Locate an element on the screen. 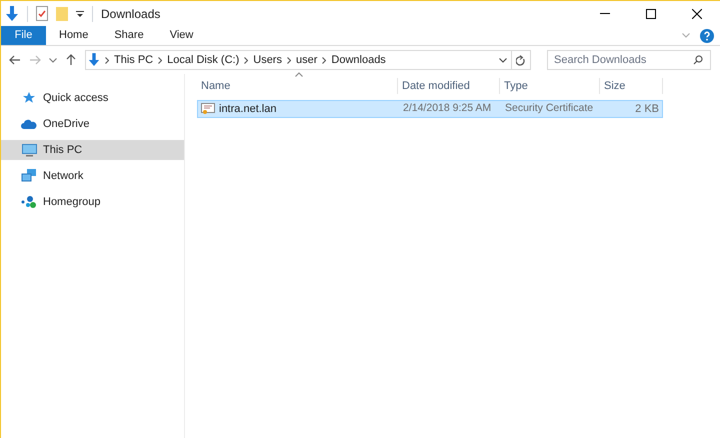 The image size is (720, 438). cloud-icon is located at coordinates (29, 124).